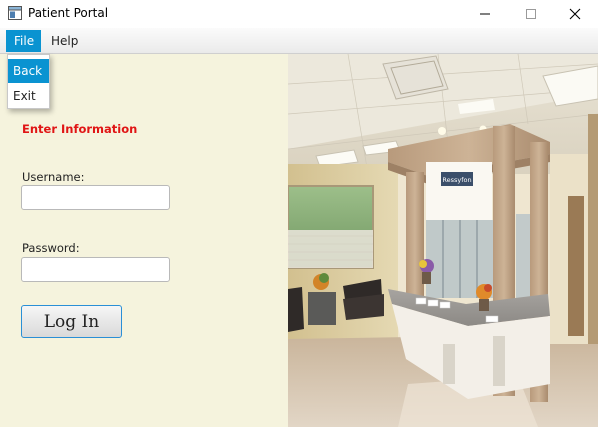  I want to click on window-title: Patient Portal, so click(68, 13).